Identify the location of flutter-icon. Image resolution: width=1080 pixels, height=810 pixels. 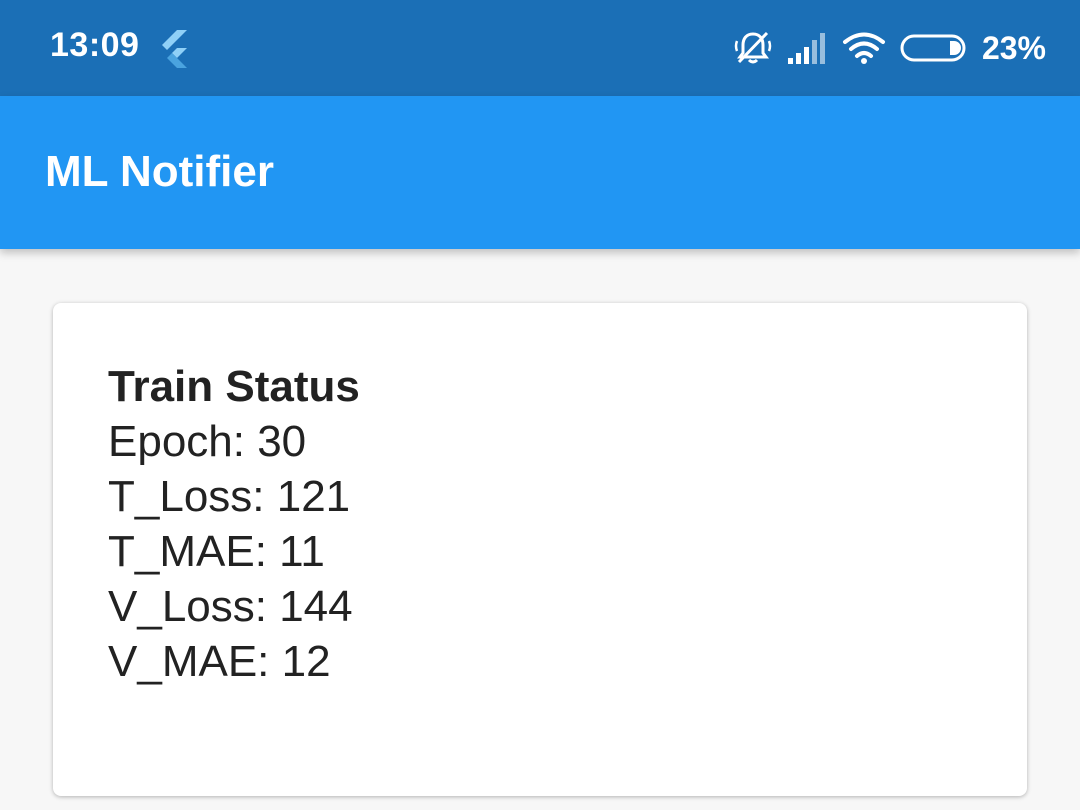
(174, 48).